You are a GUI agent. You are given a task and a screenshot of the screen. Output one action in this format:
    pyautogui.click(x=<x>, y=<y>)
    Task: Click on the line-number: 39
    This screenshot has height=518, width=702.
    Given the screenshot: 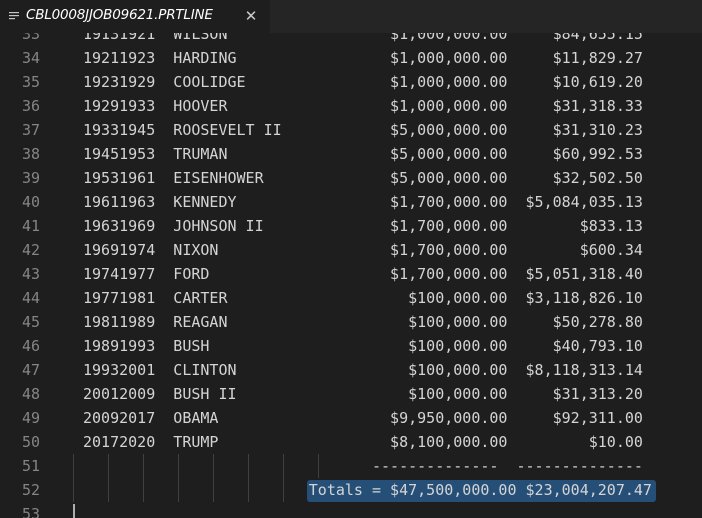 What is the action you would take?
    pyautogui.click(x=30, y=178)
    